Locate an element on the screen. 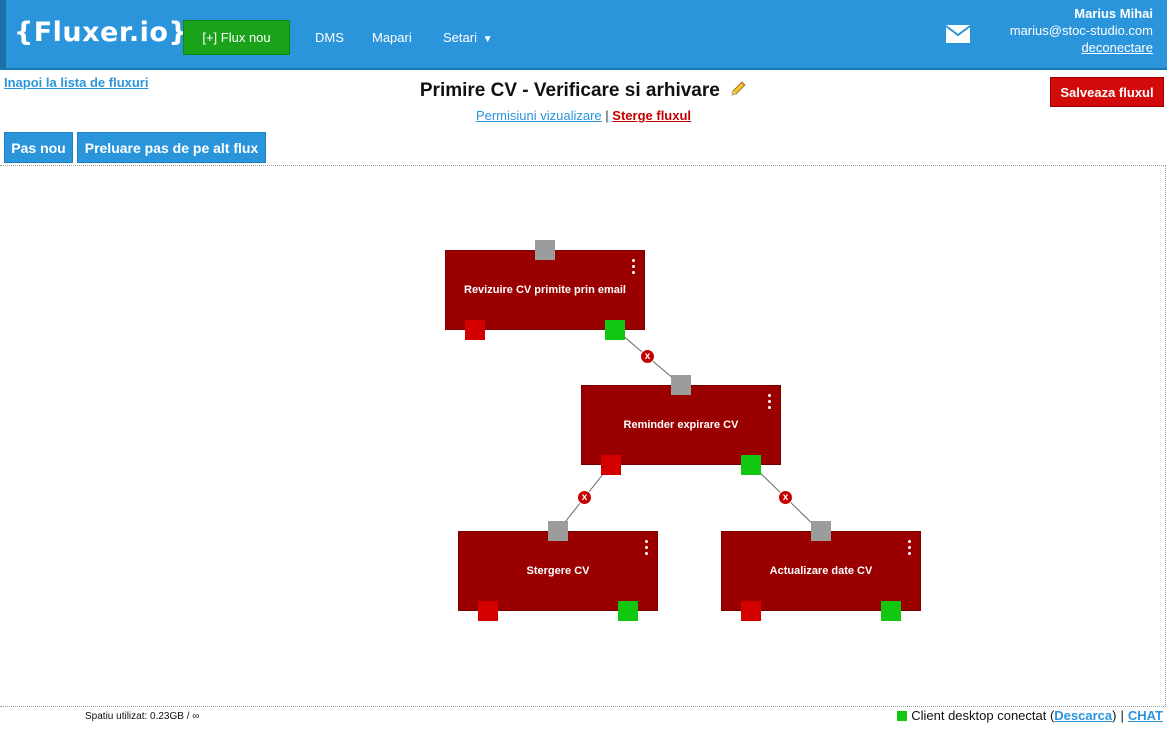 This screenshot has height=736, width=1167. new-step-button: Pas nou is located at coordinates (38, 147).